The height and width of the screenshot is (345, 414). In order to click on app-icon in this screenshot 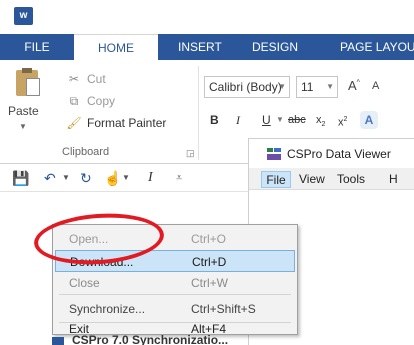, I will do `click(58, 341)`.